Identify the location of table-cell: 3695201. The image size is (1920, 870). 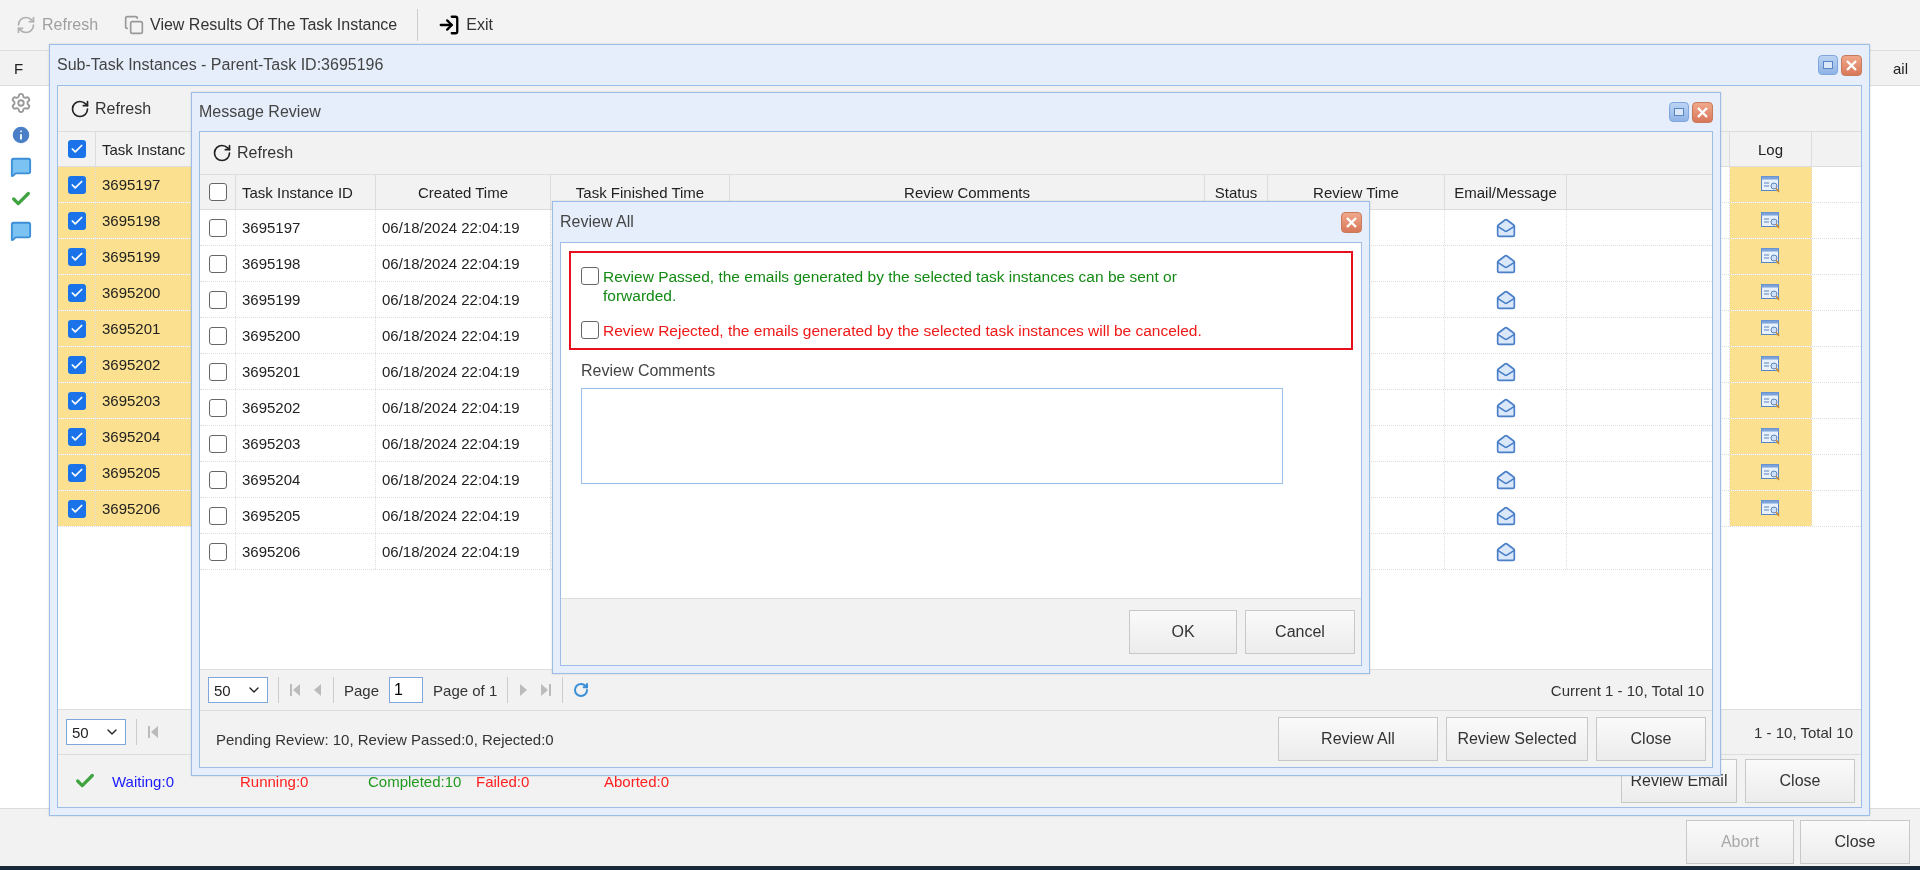
(306, 371).